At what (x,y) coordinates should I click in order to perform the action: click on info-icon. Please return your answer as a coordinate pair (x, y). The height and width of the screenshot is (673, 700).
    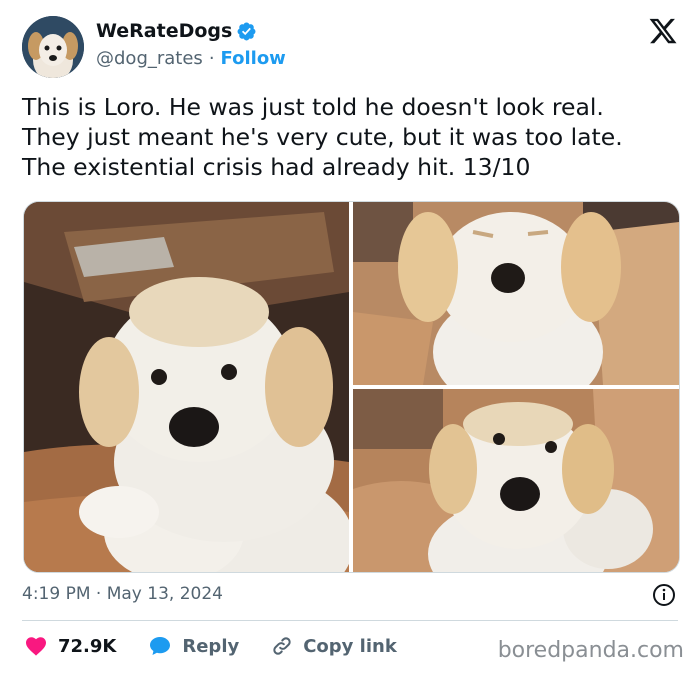
    Looking at the image, I should click on (664, 595).